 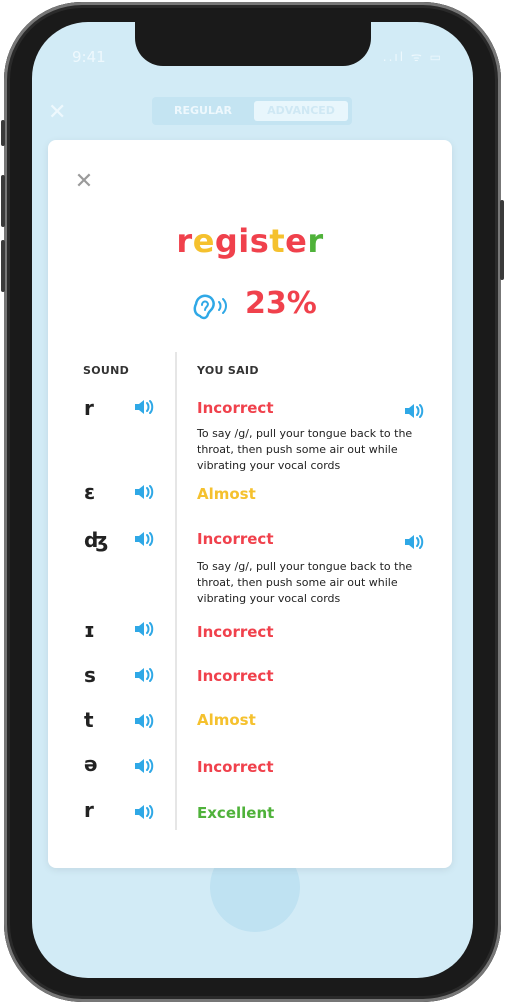 I want to click on word-letter: i, so click(x=244, y=241).